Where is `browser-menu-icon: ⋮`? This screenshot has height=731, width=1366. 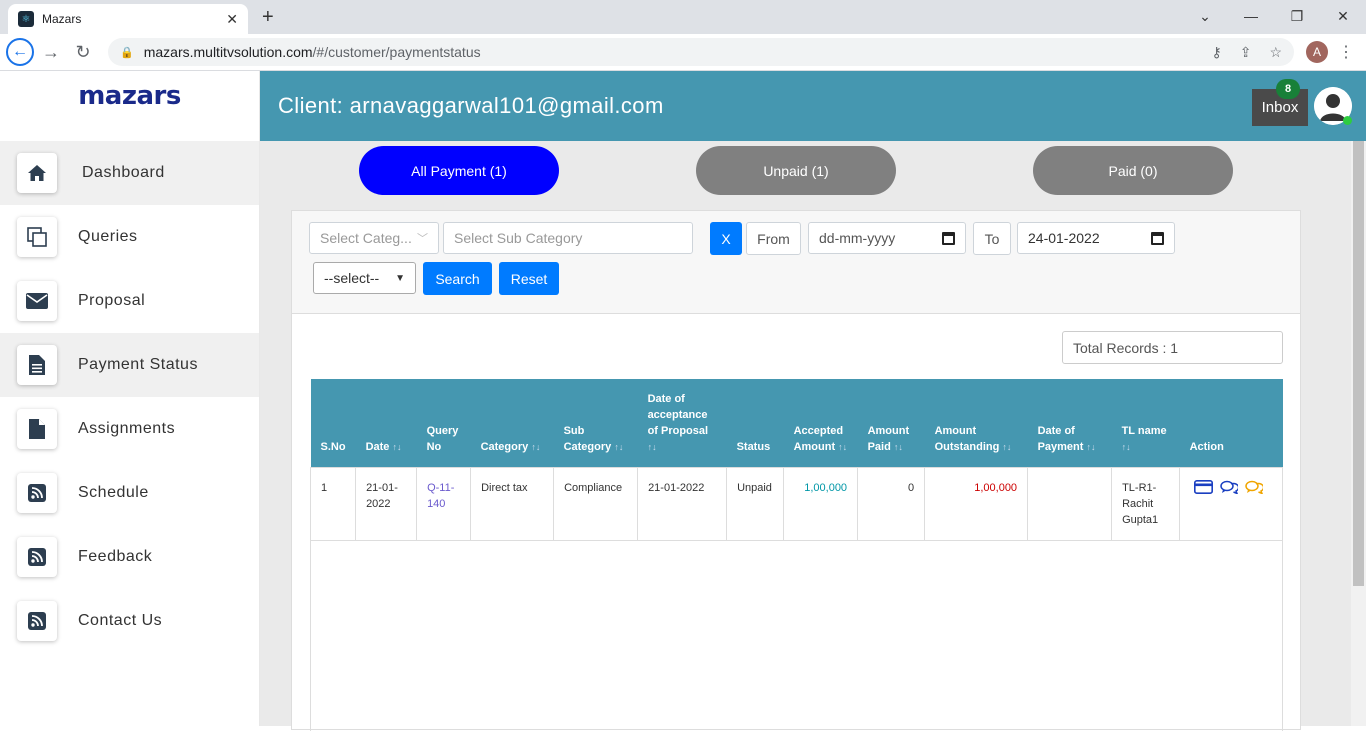
browser-menu-icon: ⋮ is located at coordinates (1346, 52).